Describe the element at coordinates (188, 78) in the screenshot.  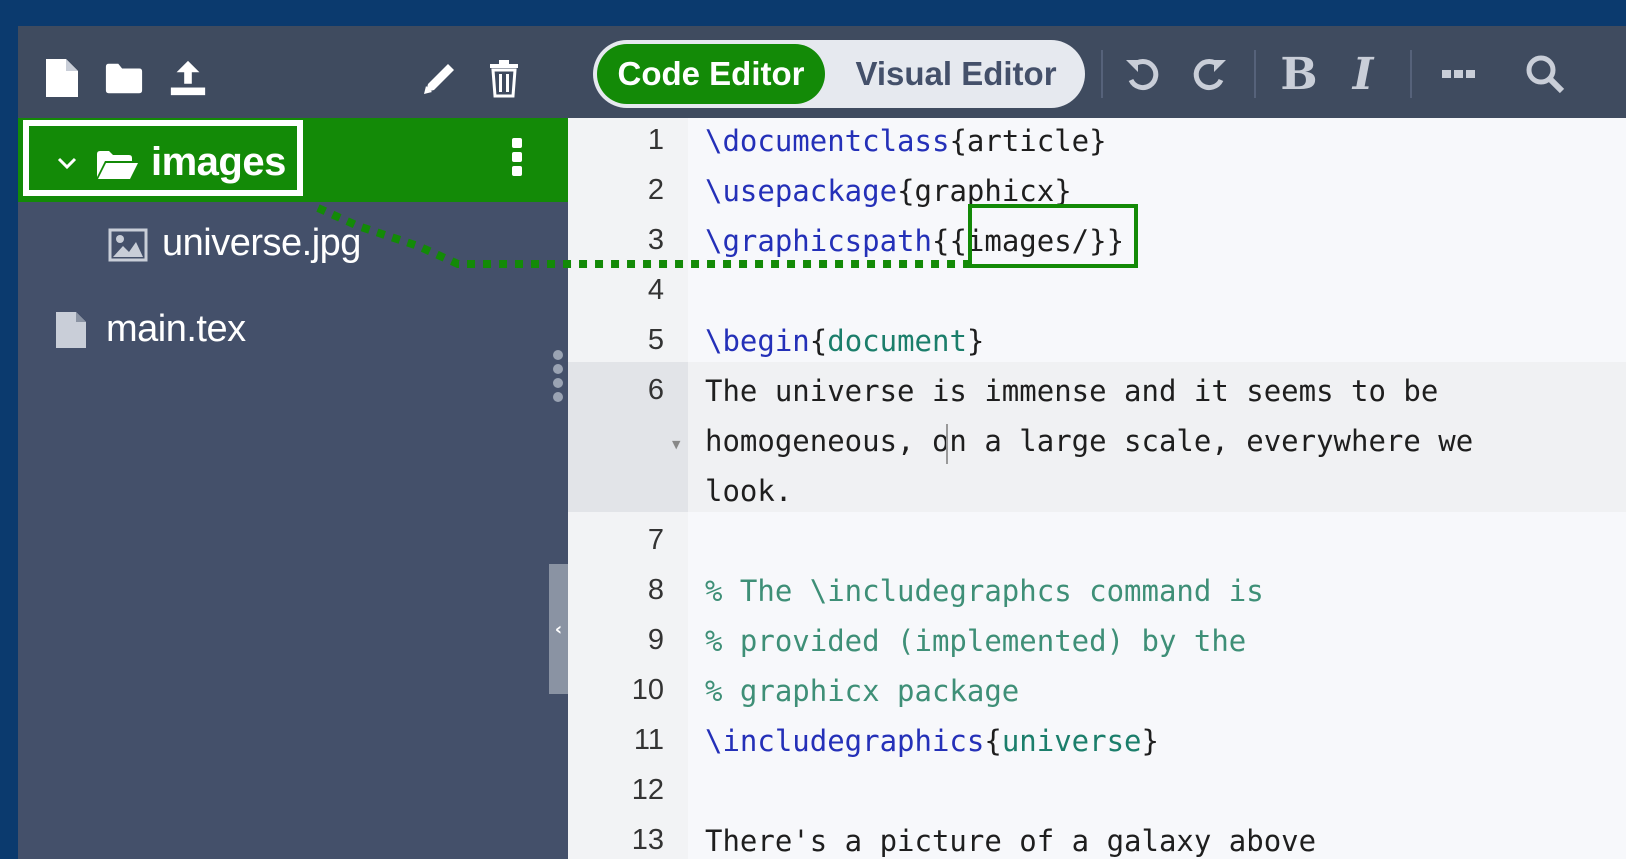
I see `upload-icon` at that location.